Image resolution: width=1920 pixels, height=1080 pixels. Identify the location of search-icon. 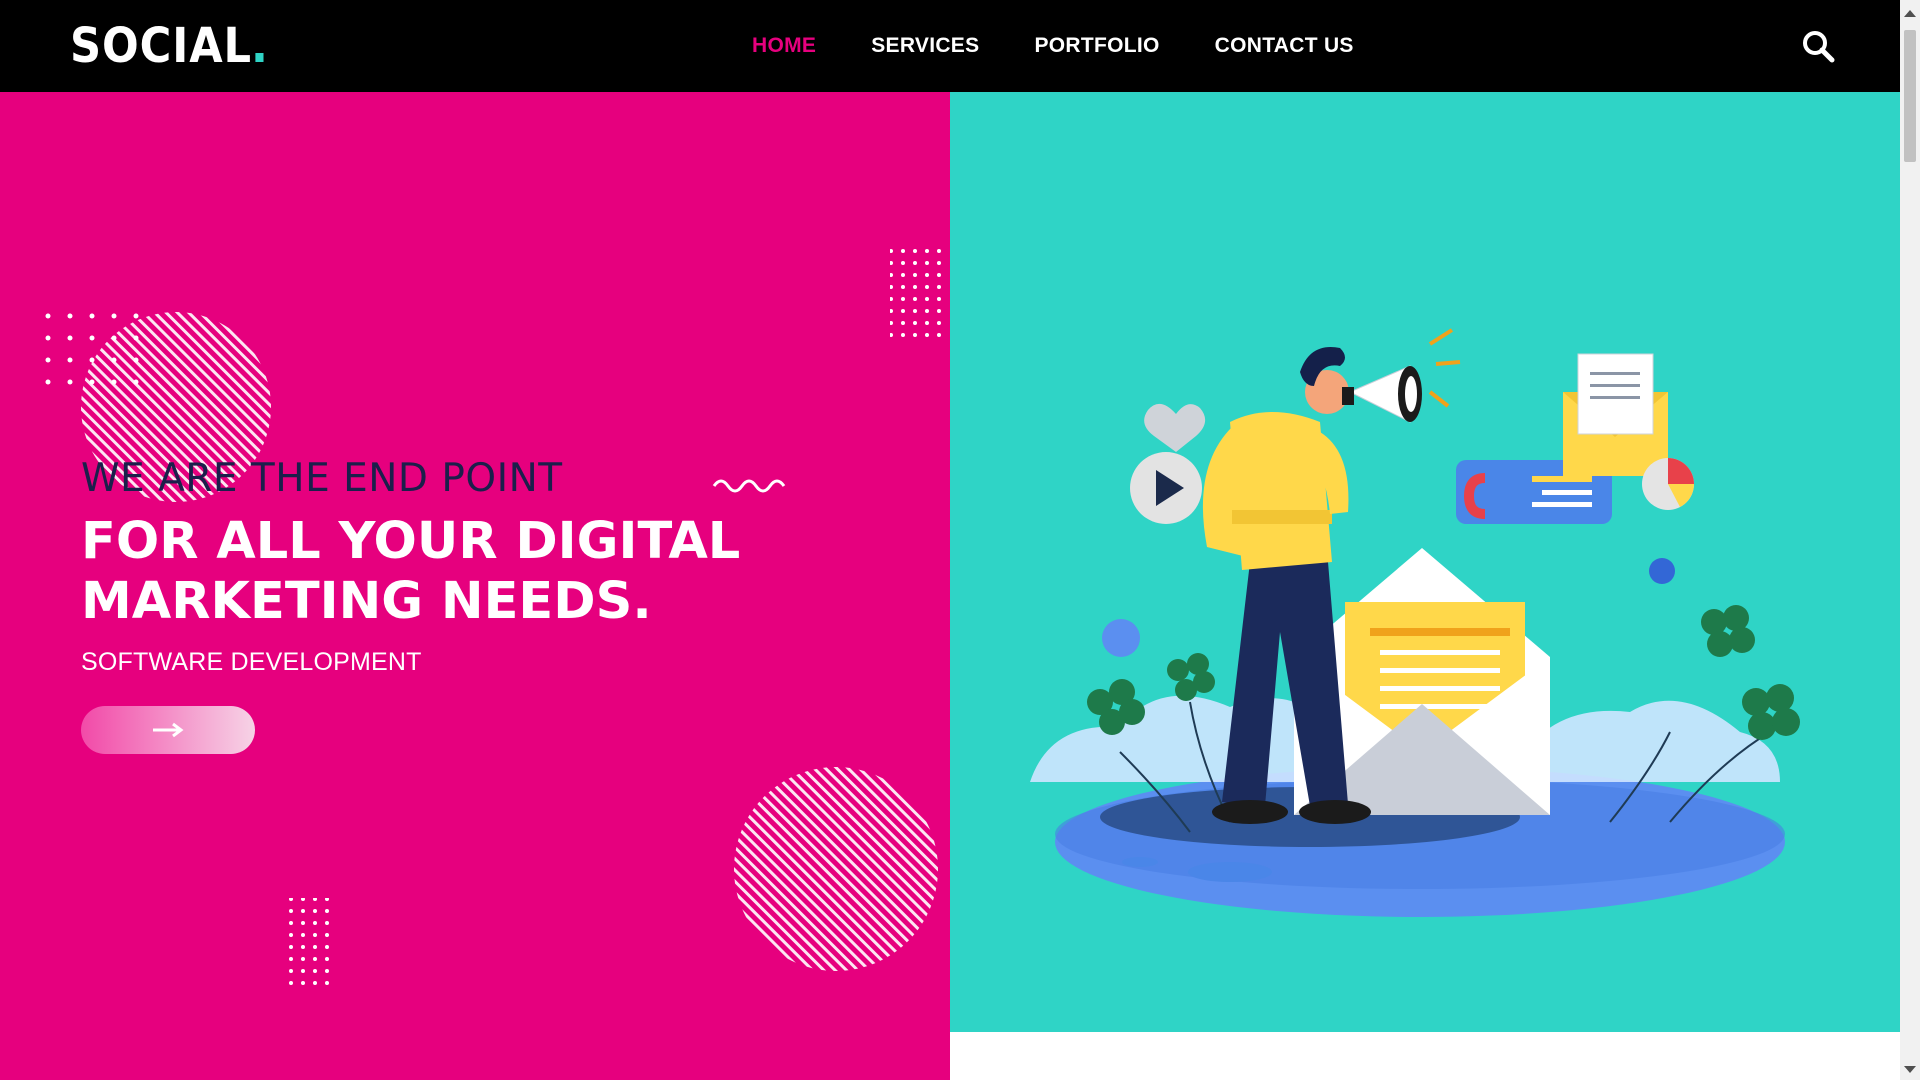
(1819, 47).